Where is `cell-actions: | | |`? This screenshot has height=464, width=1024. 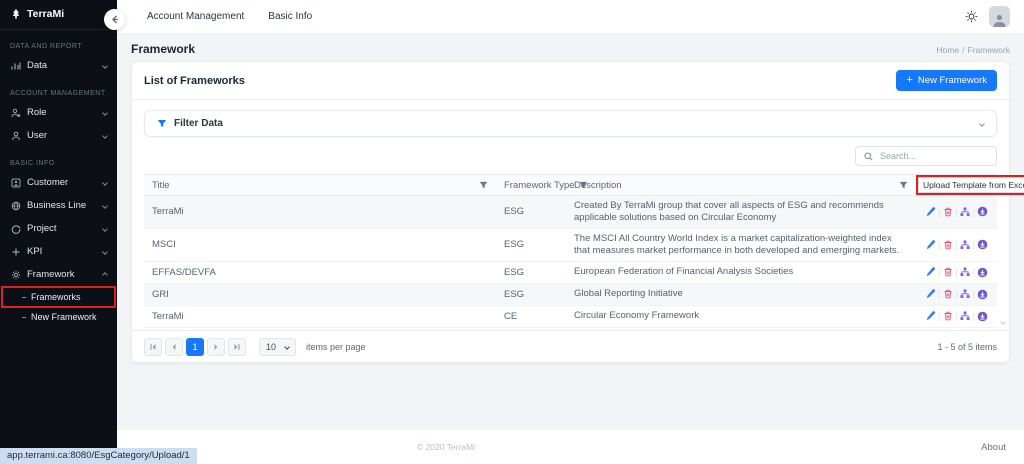
cell-actions: | | | is located at coordinates (956, 272).